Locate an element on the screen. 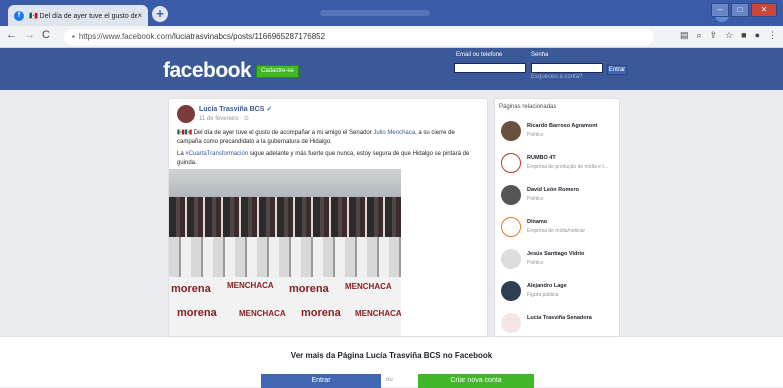 The height and width of the screenshot is (388, 783). minimize-icon: – is located at coordinates (720, 10).